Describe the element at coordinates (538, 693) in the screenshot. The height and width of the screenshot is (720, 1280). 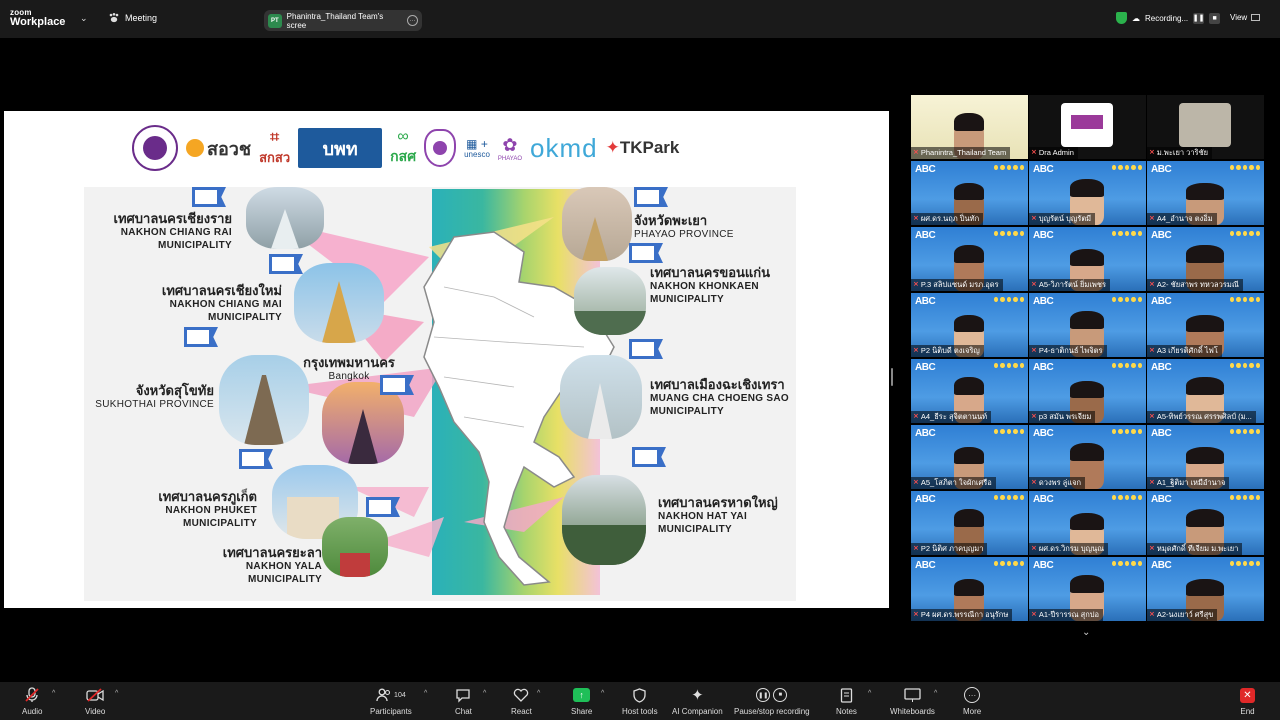
I see `react-options-caret: ^` at that location.